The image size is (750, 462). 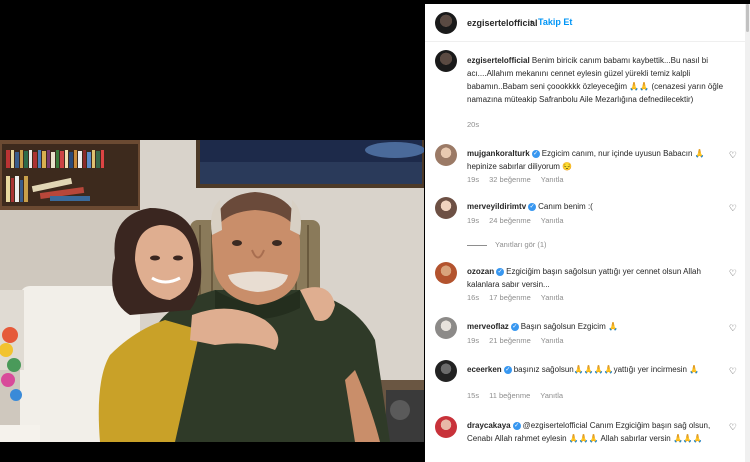 What do you see at coordinates (473, 124) in the screenshot?
I see `caption-time: 20s` at bounding box center [473, 124].